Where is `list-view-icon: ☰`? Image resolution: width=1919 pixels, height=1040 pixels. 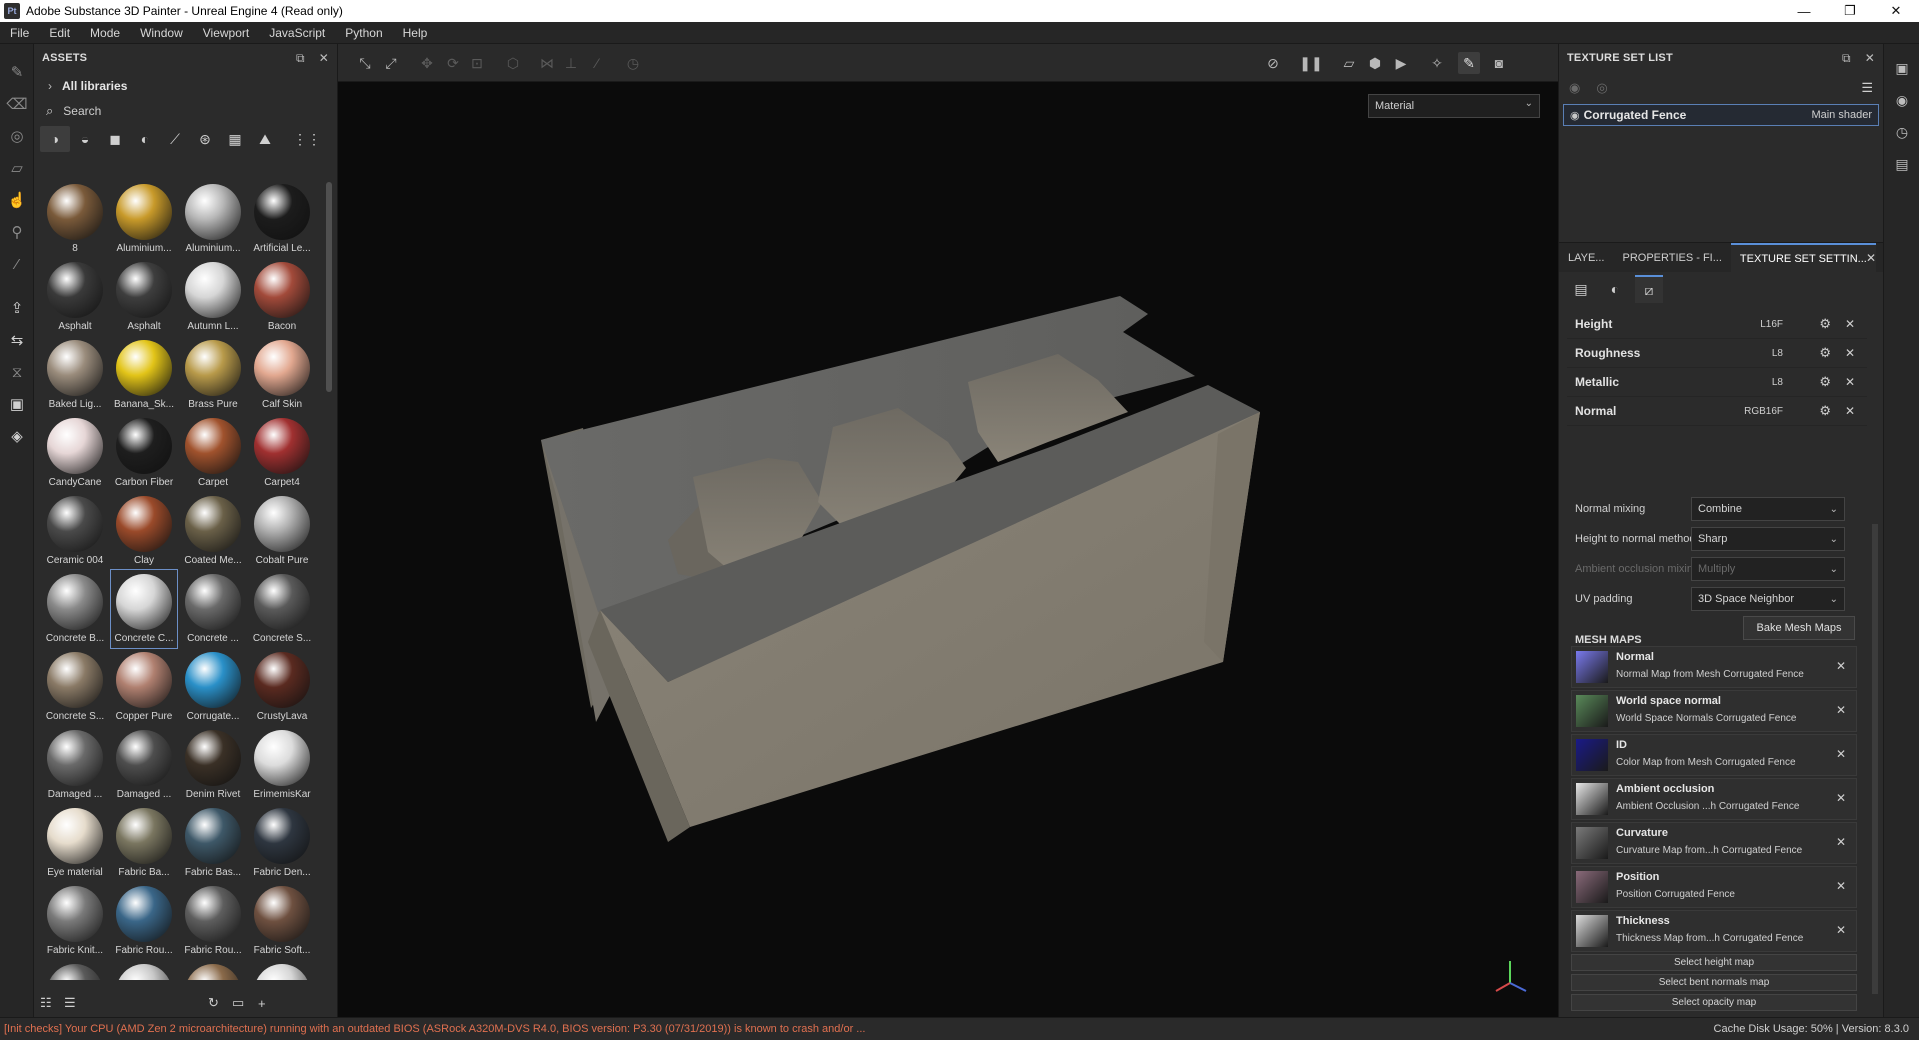 list-view-icon: ☰ is located at coordinates (70, 1003).